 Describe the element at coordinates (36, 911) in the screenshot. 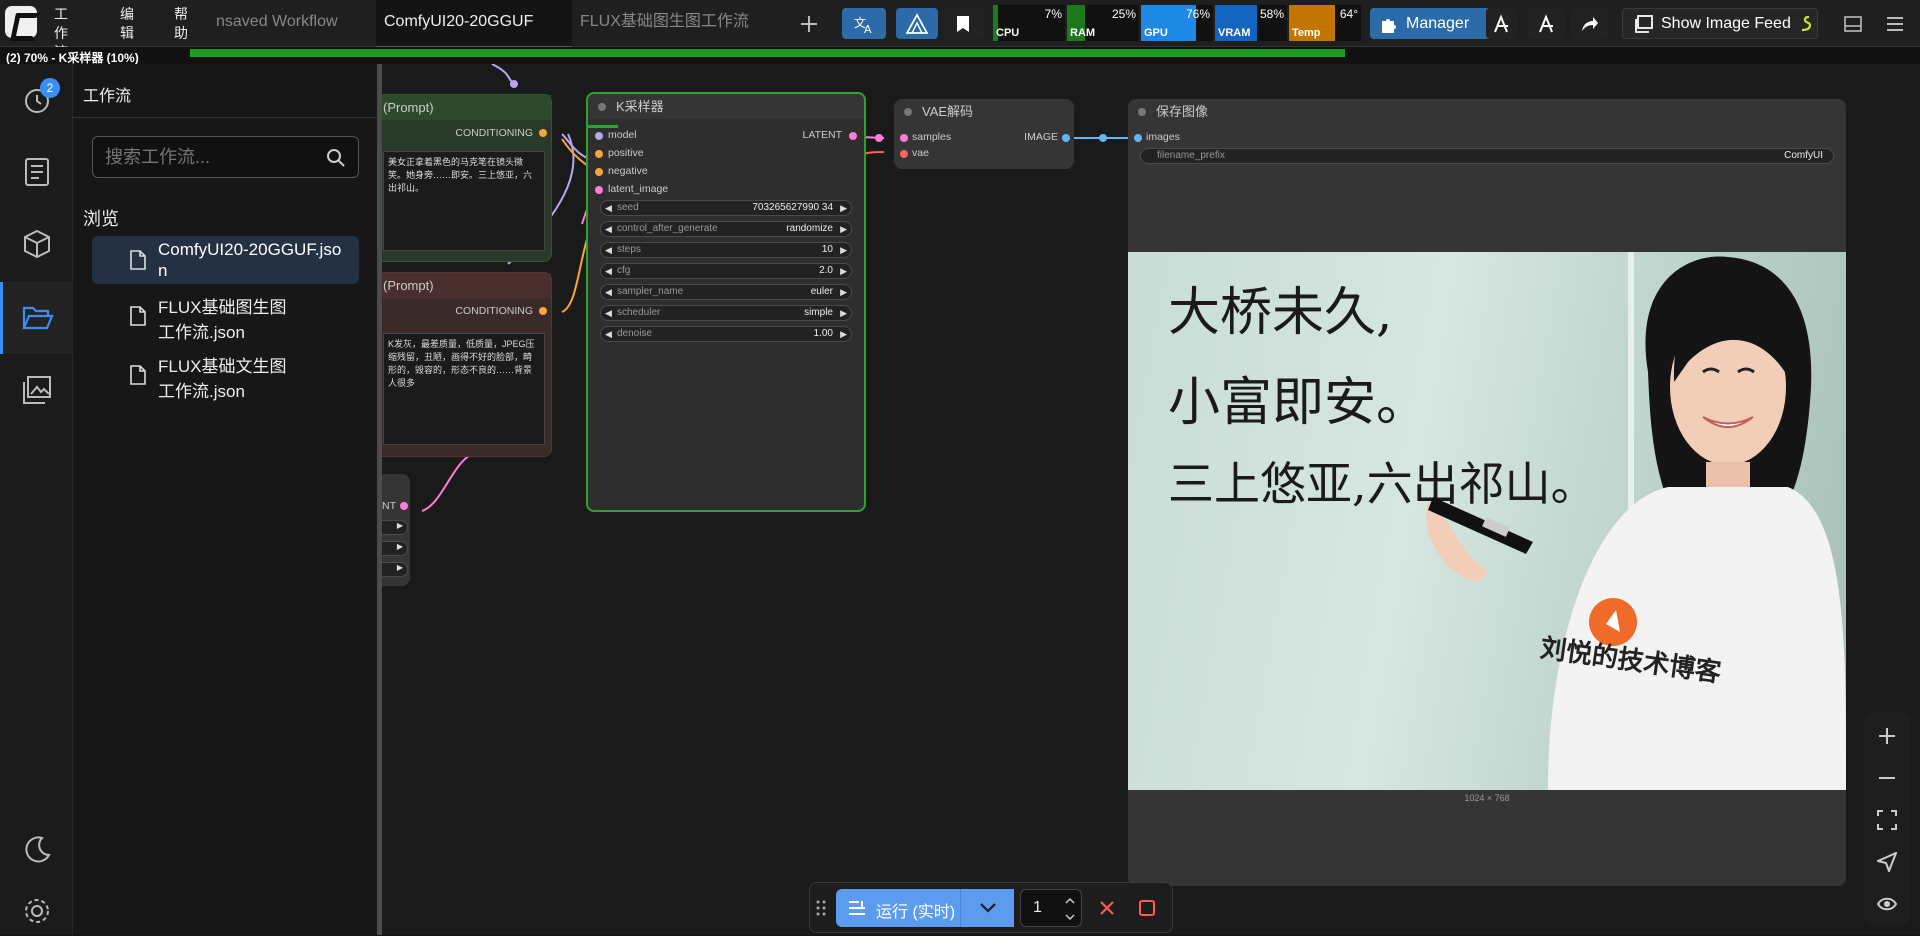

I see `settings-button` at that location.